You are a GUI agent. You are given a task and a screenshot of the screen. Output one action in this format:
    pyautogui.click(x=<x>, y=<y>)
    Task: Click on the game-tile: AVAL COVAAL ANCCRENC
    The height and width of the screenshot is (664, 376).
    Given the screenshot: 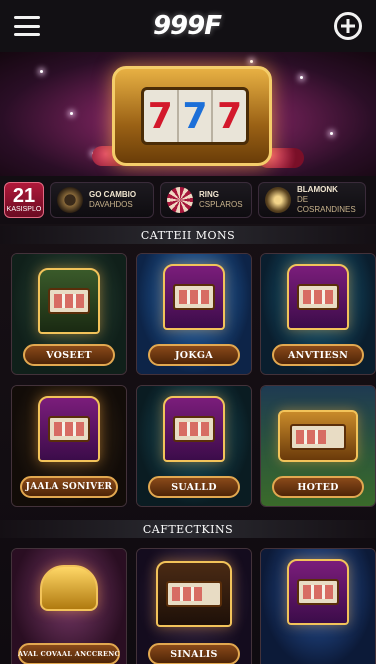 What is the action you would take?
    pyautogui.click(x=69, y=606)
    